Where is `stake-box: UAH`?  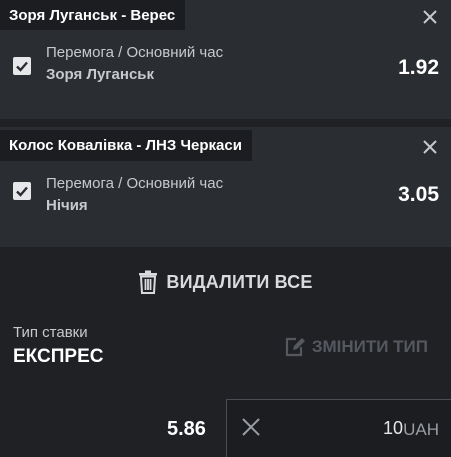 stake-box: UAH is located at coordinates (338, 428).